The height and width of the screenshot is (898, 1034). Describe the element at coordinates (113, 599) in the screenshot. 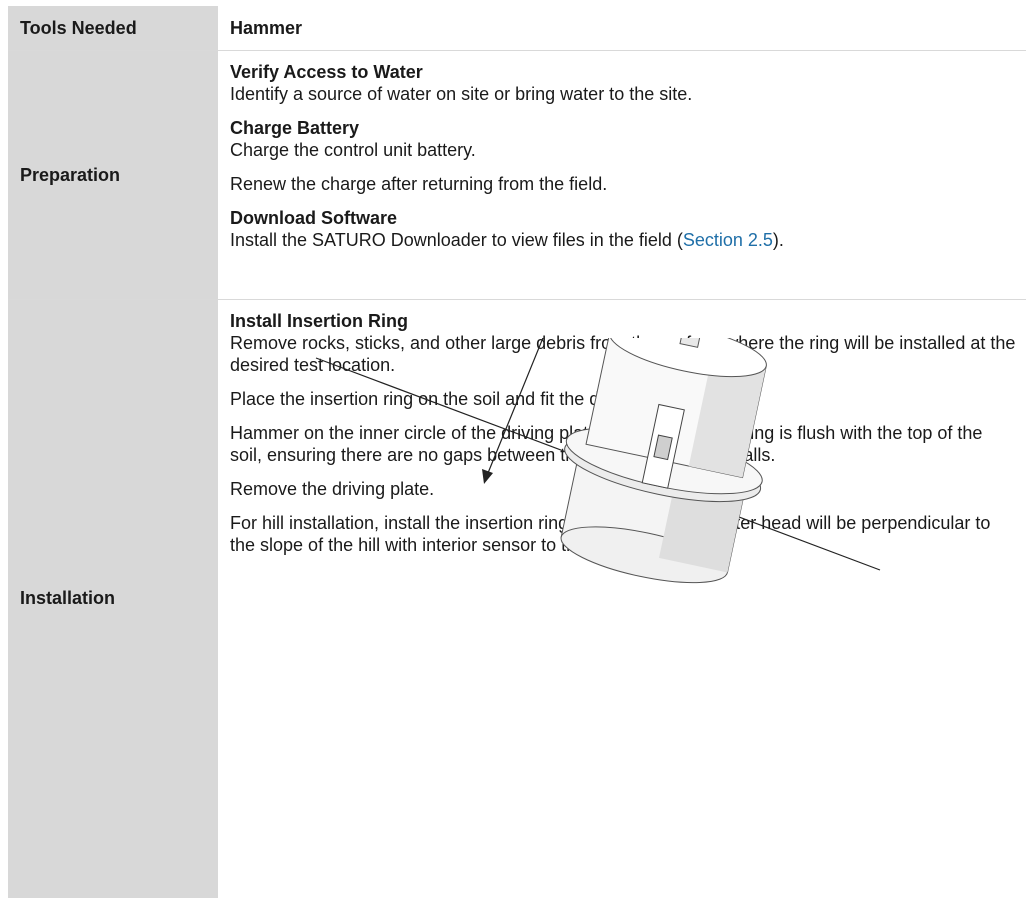

I see `installation-label: Installation` at that location.